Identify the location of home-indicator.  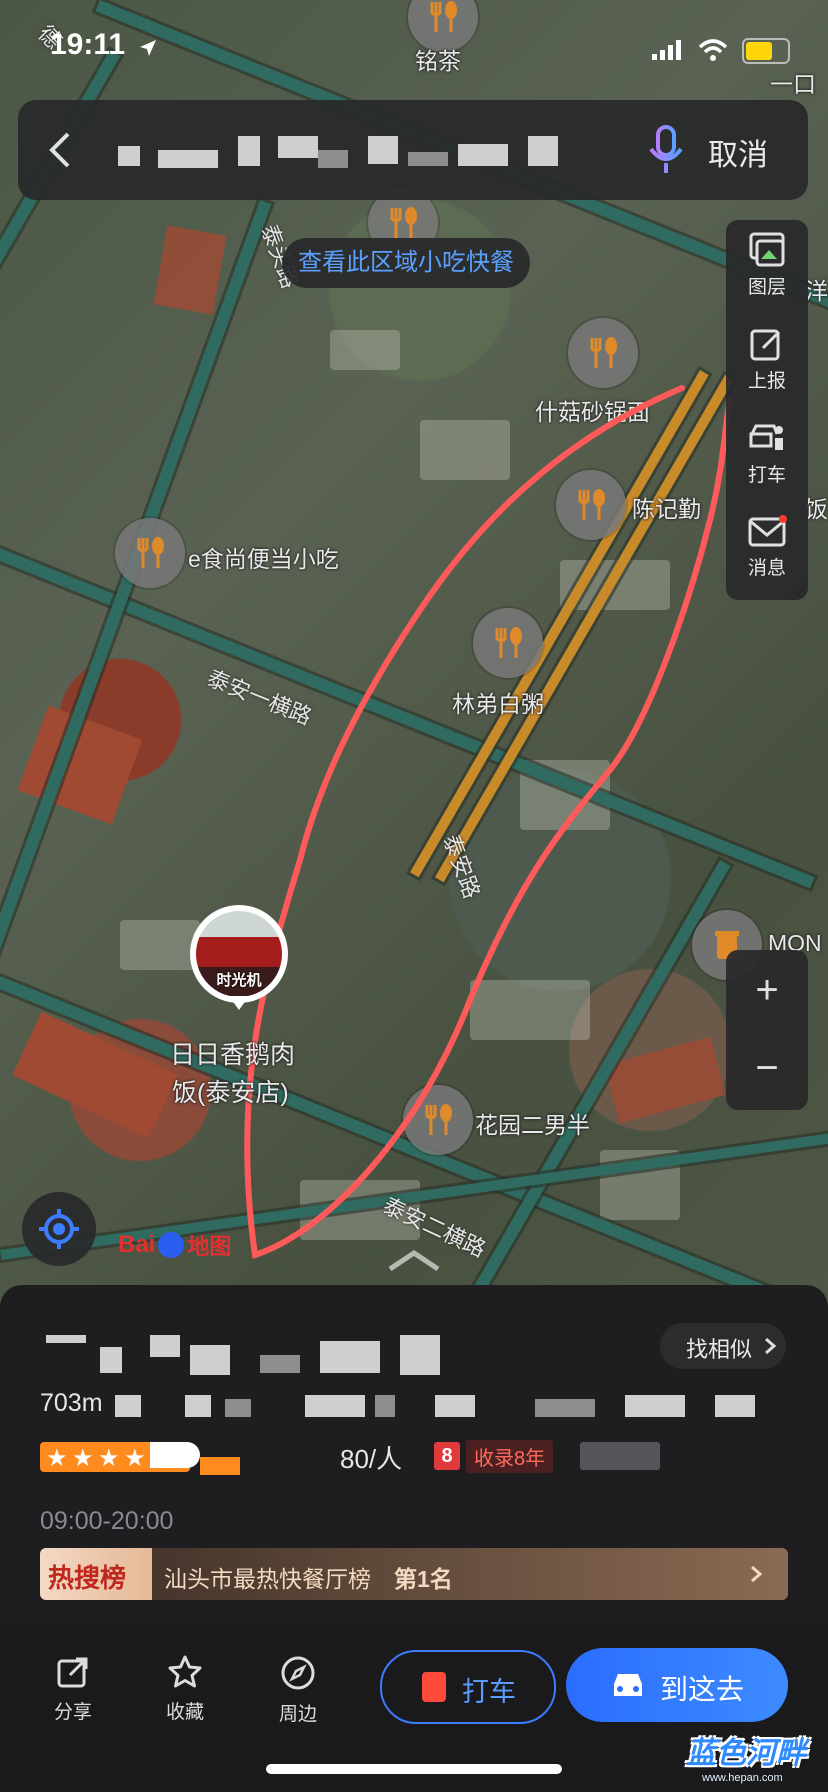
(414, 1769).